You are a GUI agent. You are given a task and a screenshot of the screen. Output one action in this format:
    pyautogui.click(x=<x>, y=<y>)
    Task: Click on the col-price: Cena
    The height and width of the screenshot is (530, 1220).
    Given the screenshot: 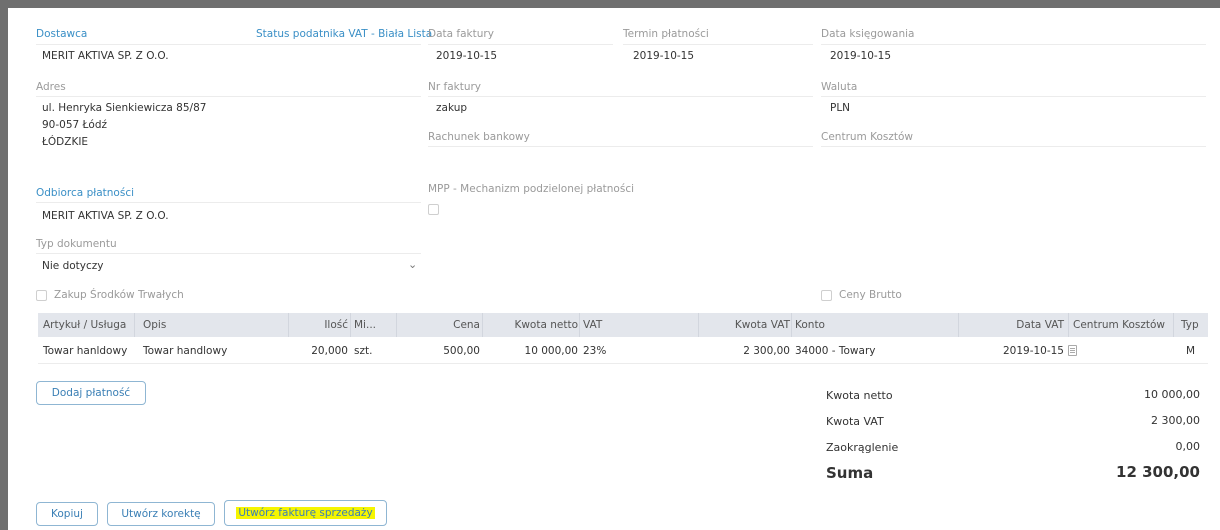 What is the action you would take?
    pyautogui.click(x=438, y=325)
    